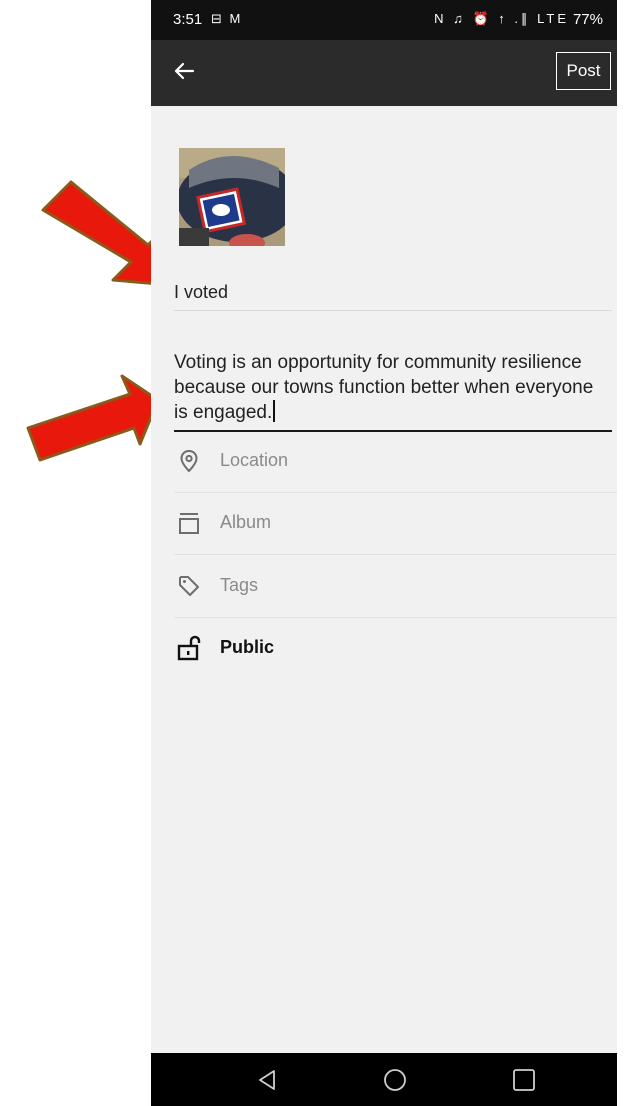  I want to click on battery-percent: 77%, so click(587, 19).